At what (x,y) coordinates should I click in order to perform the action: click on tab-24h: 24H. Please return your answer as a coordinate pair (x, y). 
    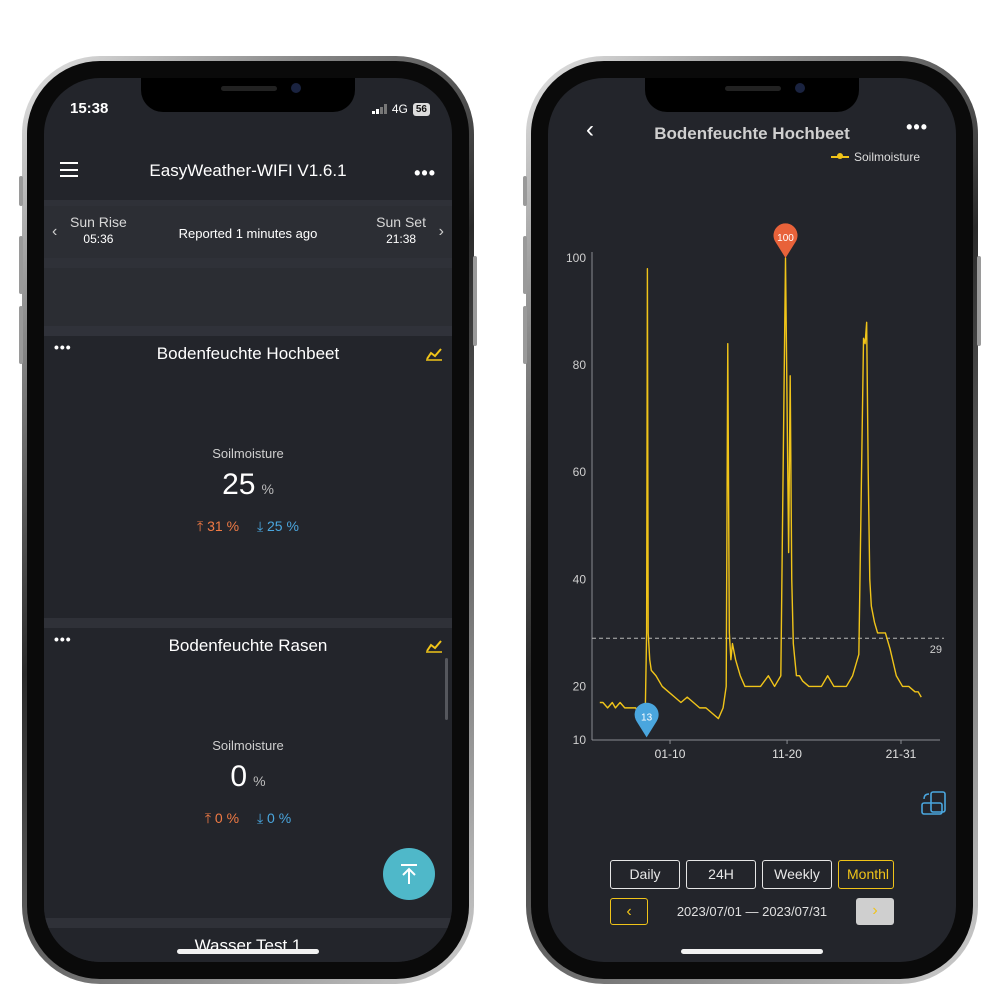
    Looking at the image, I should click on (721, 874).